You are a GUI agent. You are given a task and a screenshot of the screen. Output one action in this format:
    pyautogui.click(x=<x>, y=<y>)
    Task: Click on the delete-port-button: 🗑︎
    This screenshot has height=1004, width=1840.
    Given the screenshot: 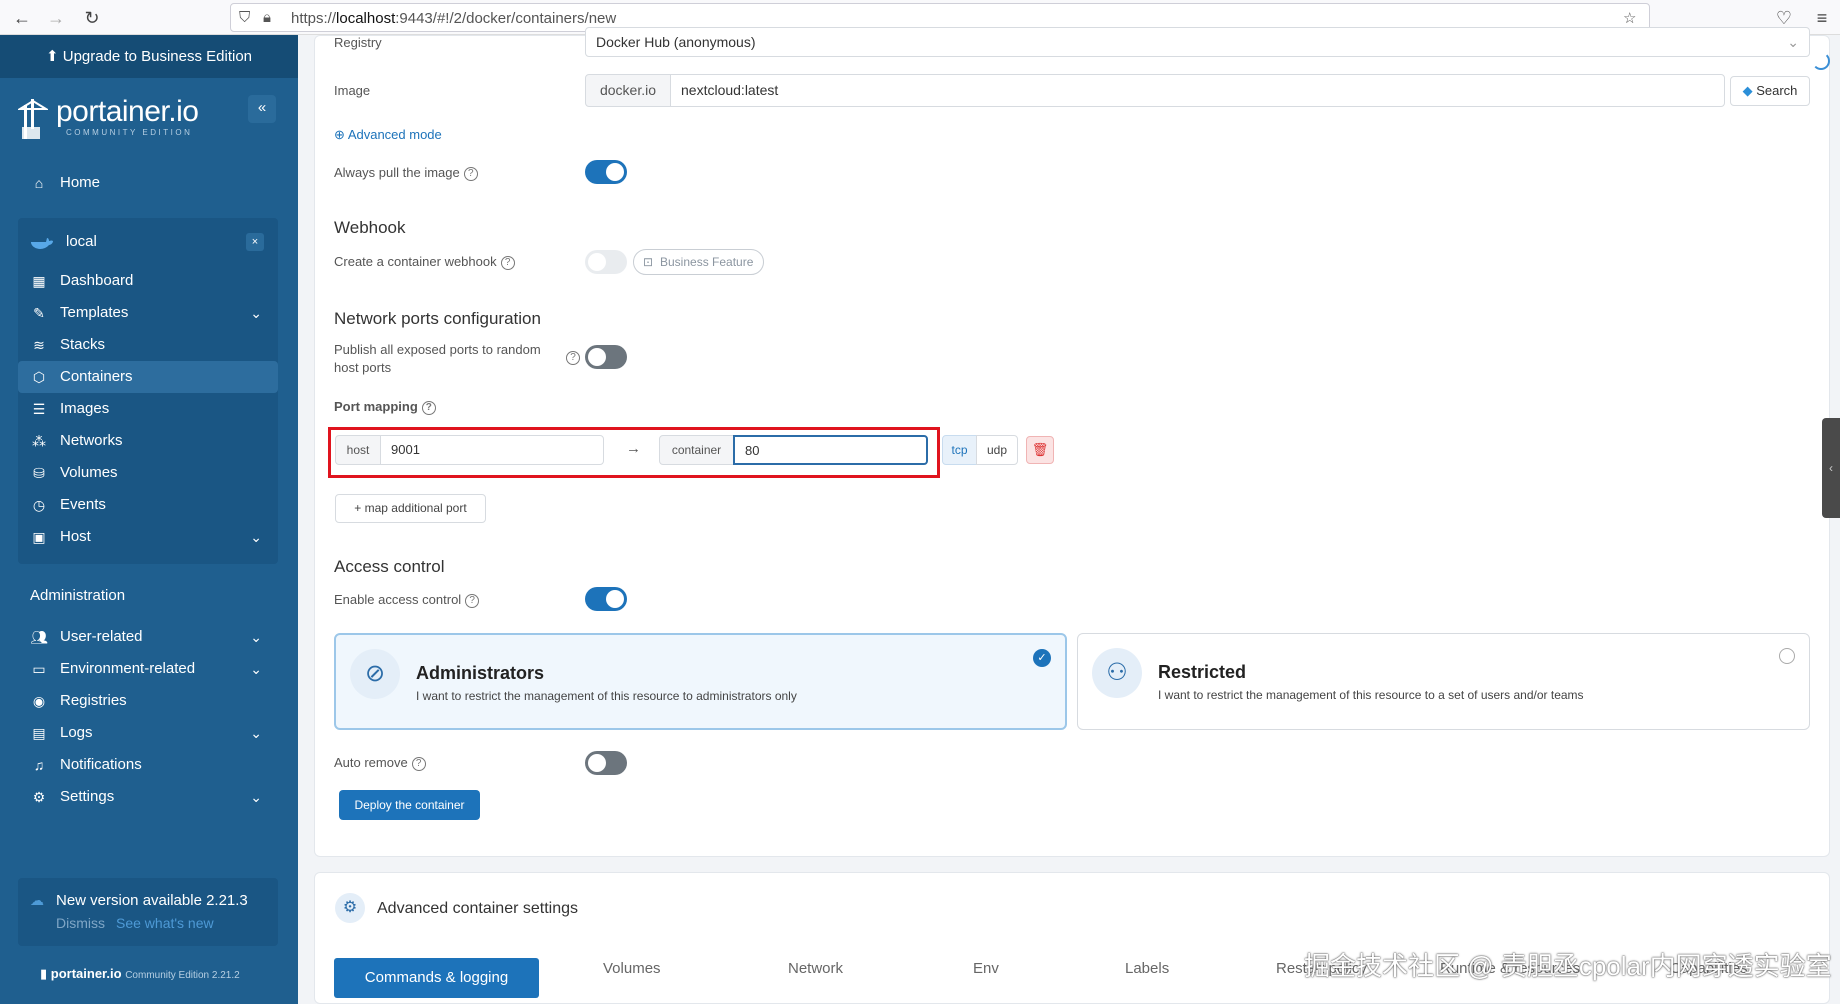 What is the action you would take?
    pyautogui.click(x=1040, y=450)
    